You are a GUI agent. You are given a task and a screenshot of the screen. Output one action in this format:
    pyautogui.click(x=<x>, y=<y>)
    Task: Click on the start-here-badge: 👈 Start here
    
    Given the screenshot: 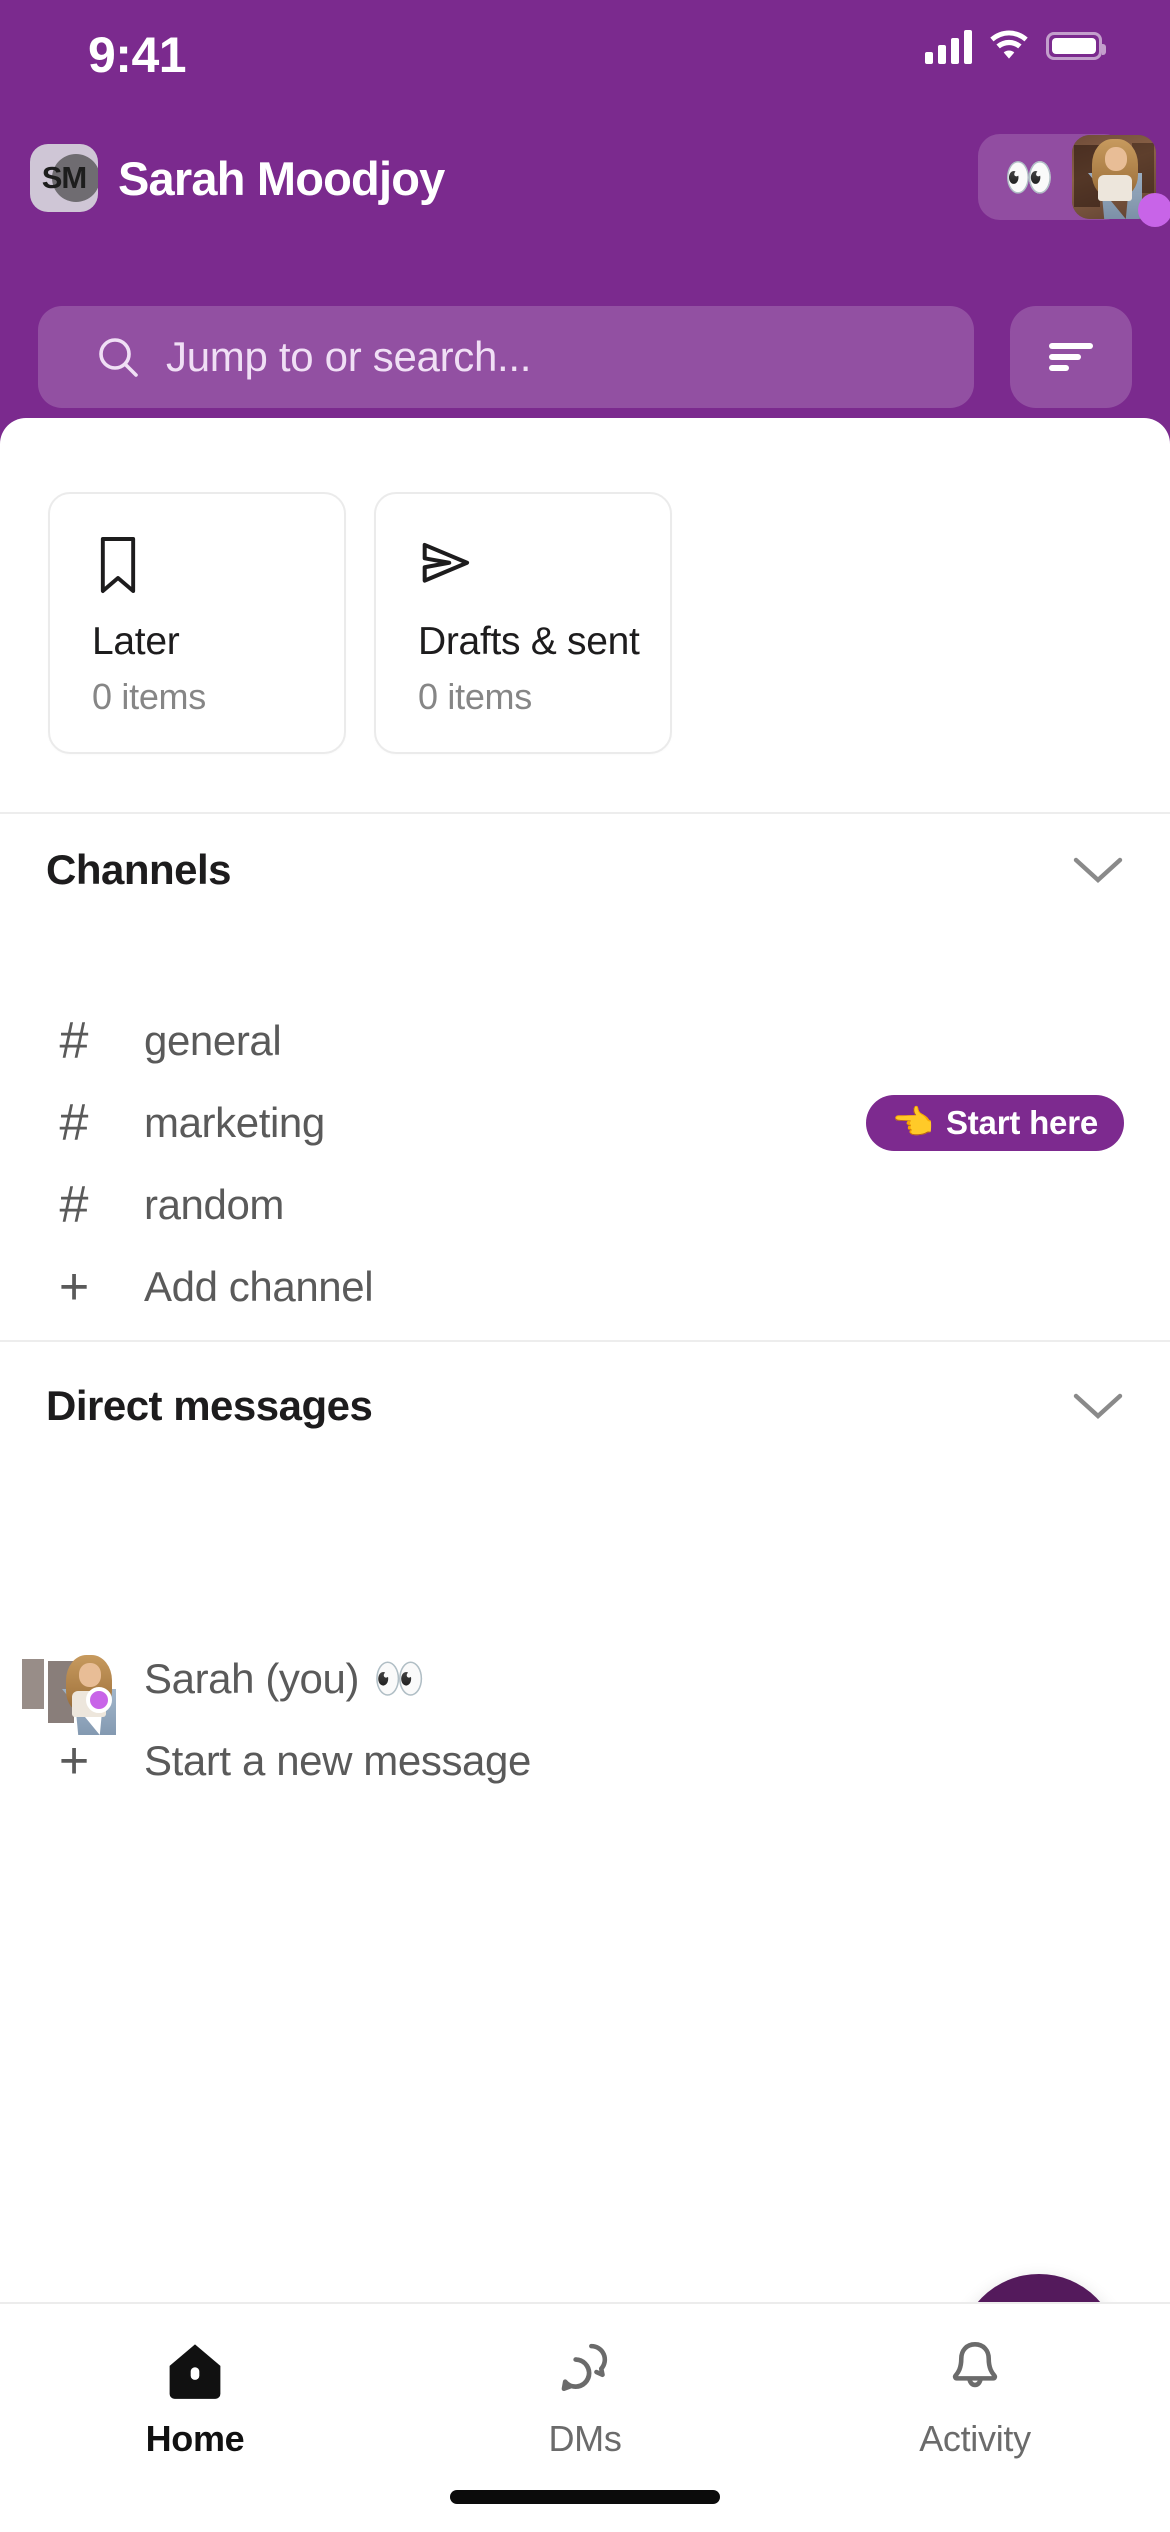 What is the action you would take?
    pyautogui.click(x=994, y=1123)
    